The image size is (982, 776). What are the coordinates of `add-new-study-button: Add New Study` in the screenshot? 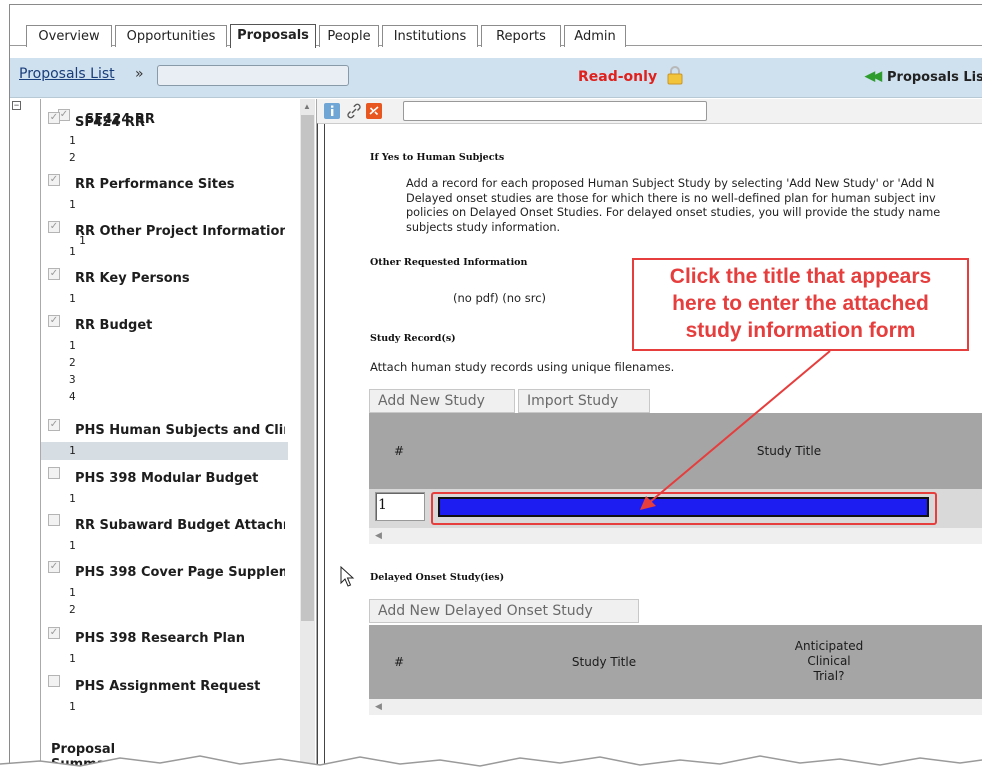 It's located at (442, 401).